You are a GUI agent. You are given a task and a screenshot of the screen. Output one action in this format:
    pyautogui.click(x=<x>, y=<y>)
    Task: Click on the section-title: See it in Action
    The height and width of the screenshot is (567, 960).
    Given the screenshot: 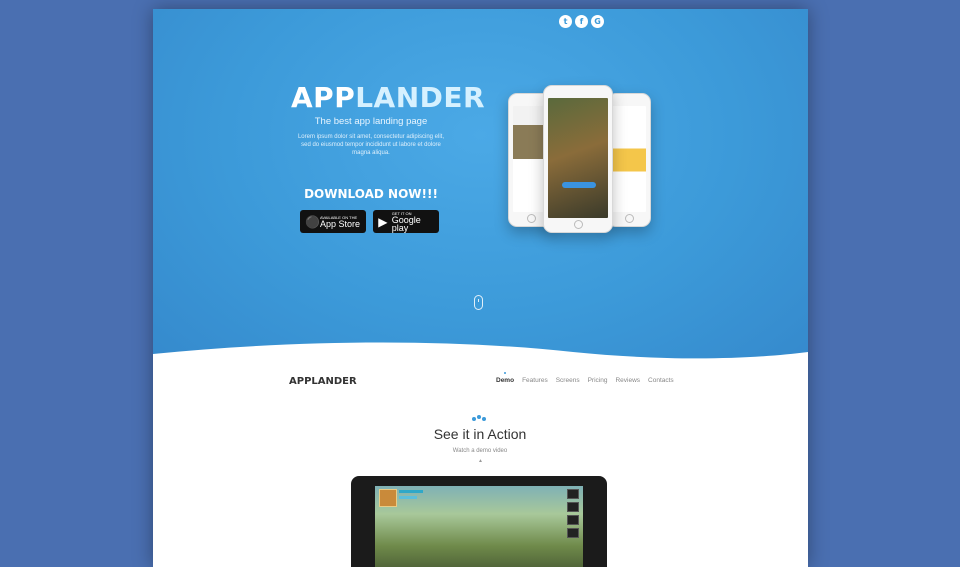 What is the action you would take?
    pyautogui.click(x=480, y=434)
    